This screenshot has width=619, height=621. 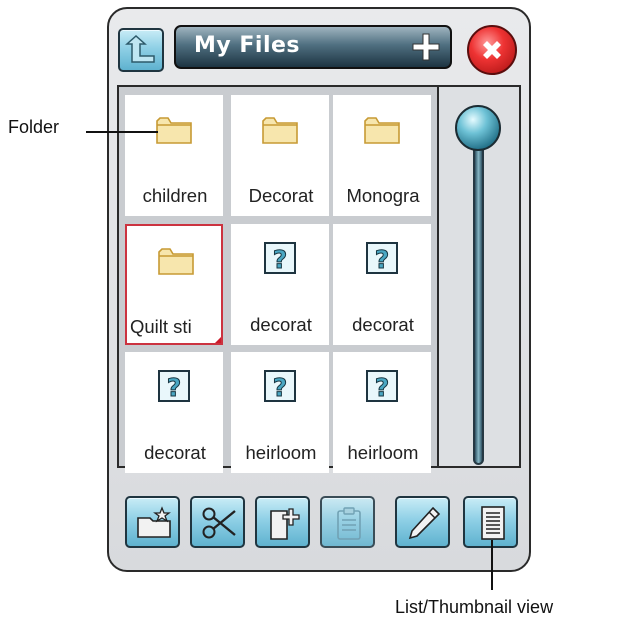 What do you see at coordinates (122, 132) in the screenshot?
I see `folder-callout-line` at bounding box center [122, 132].